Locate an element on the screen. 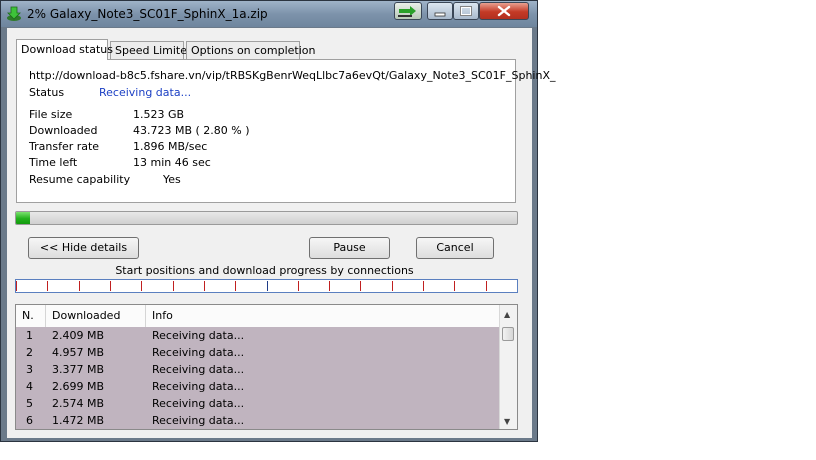 This screenshot has width=816, height=460. arrow-right-icon is located at coordinates (407, 11).